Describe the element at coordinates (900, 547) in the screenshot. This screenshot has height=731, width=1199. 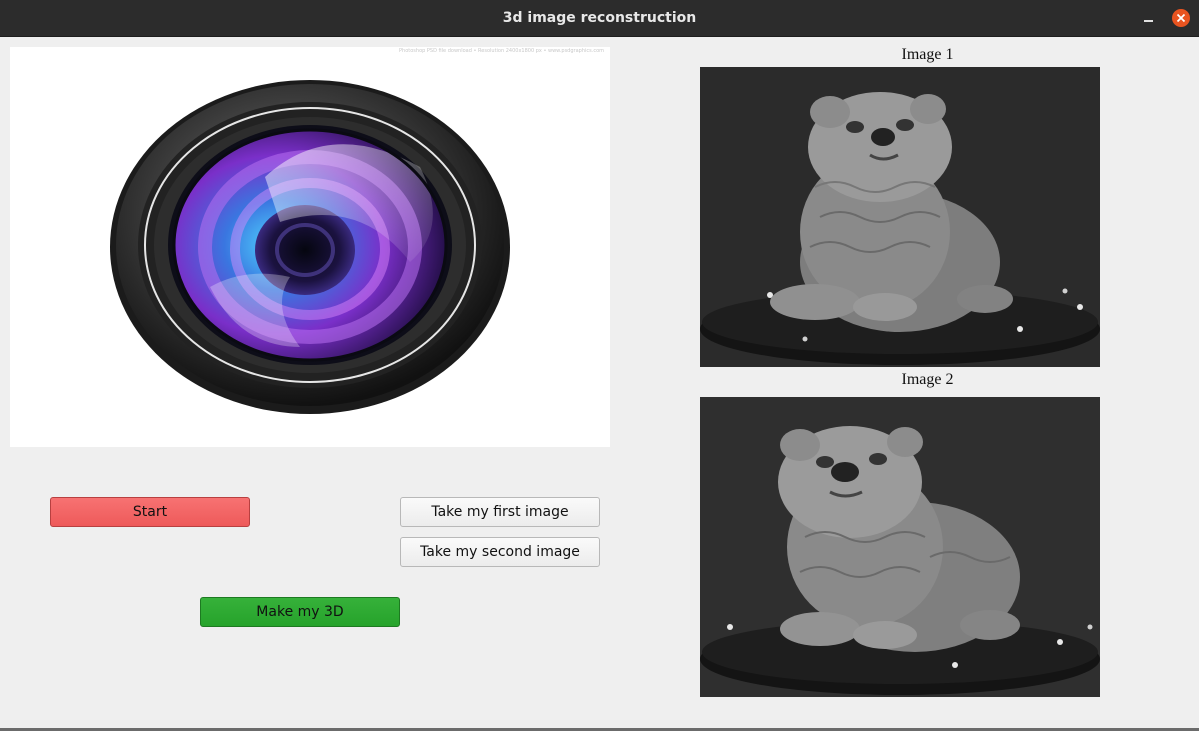
I see `image-2-photo` at that location.